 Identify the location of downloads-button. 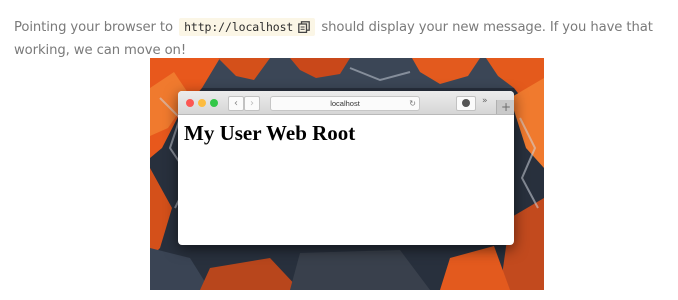
(466, 103).